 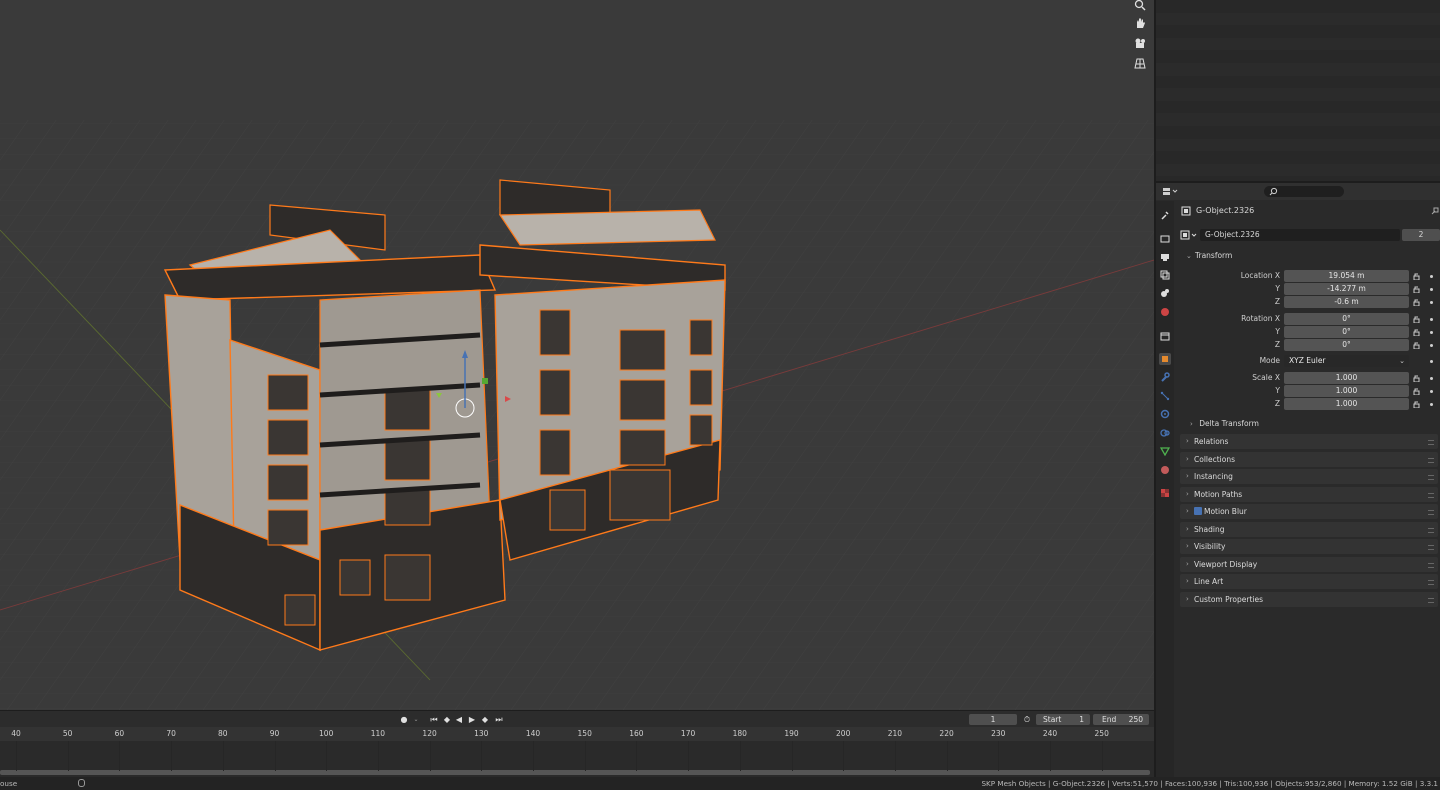 What do you see at coordinates (791, 733) in the screenshot?
I see `ruler-tick-label: 190` at bounding box center [791, 733].